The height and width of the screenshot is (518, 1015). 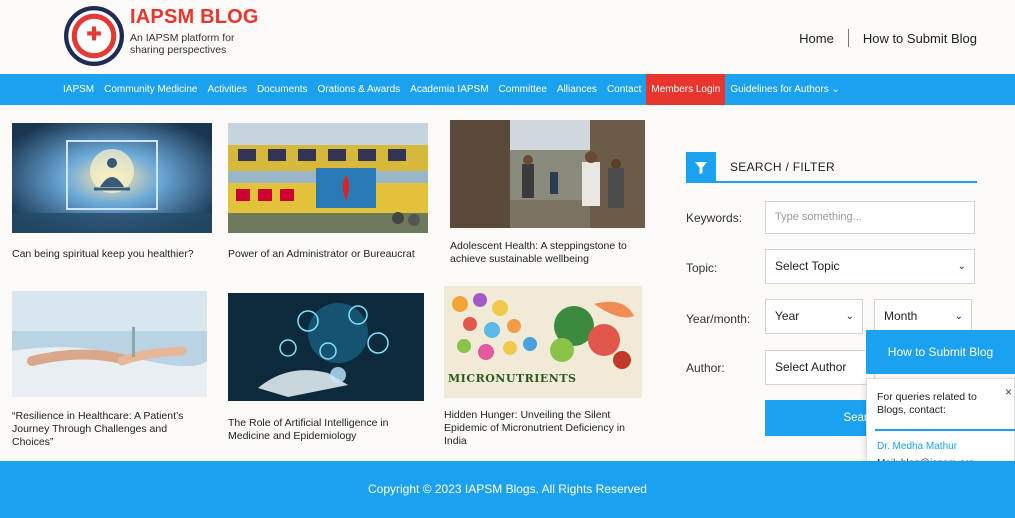 I want to click on nav-item-community-medicine: Community Medicine, so click(x=150, y=89).